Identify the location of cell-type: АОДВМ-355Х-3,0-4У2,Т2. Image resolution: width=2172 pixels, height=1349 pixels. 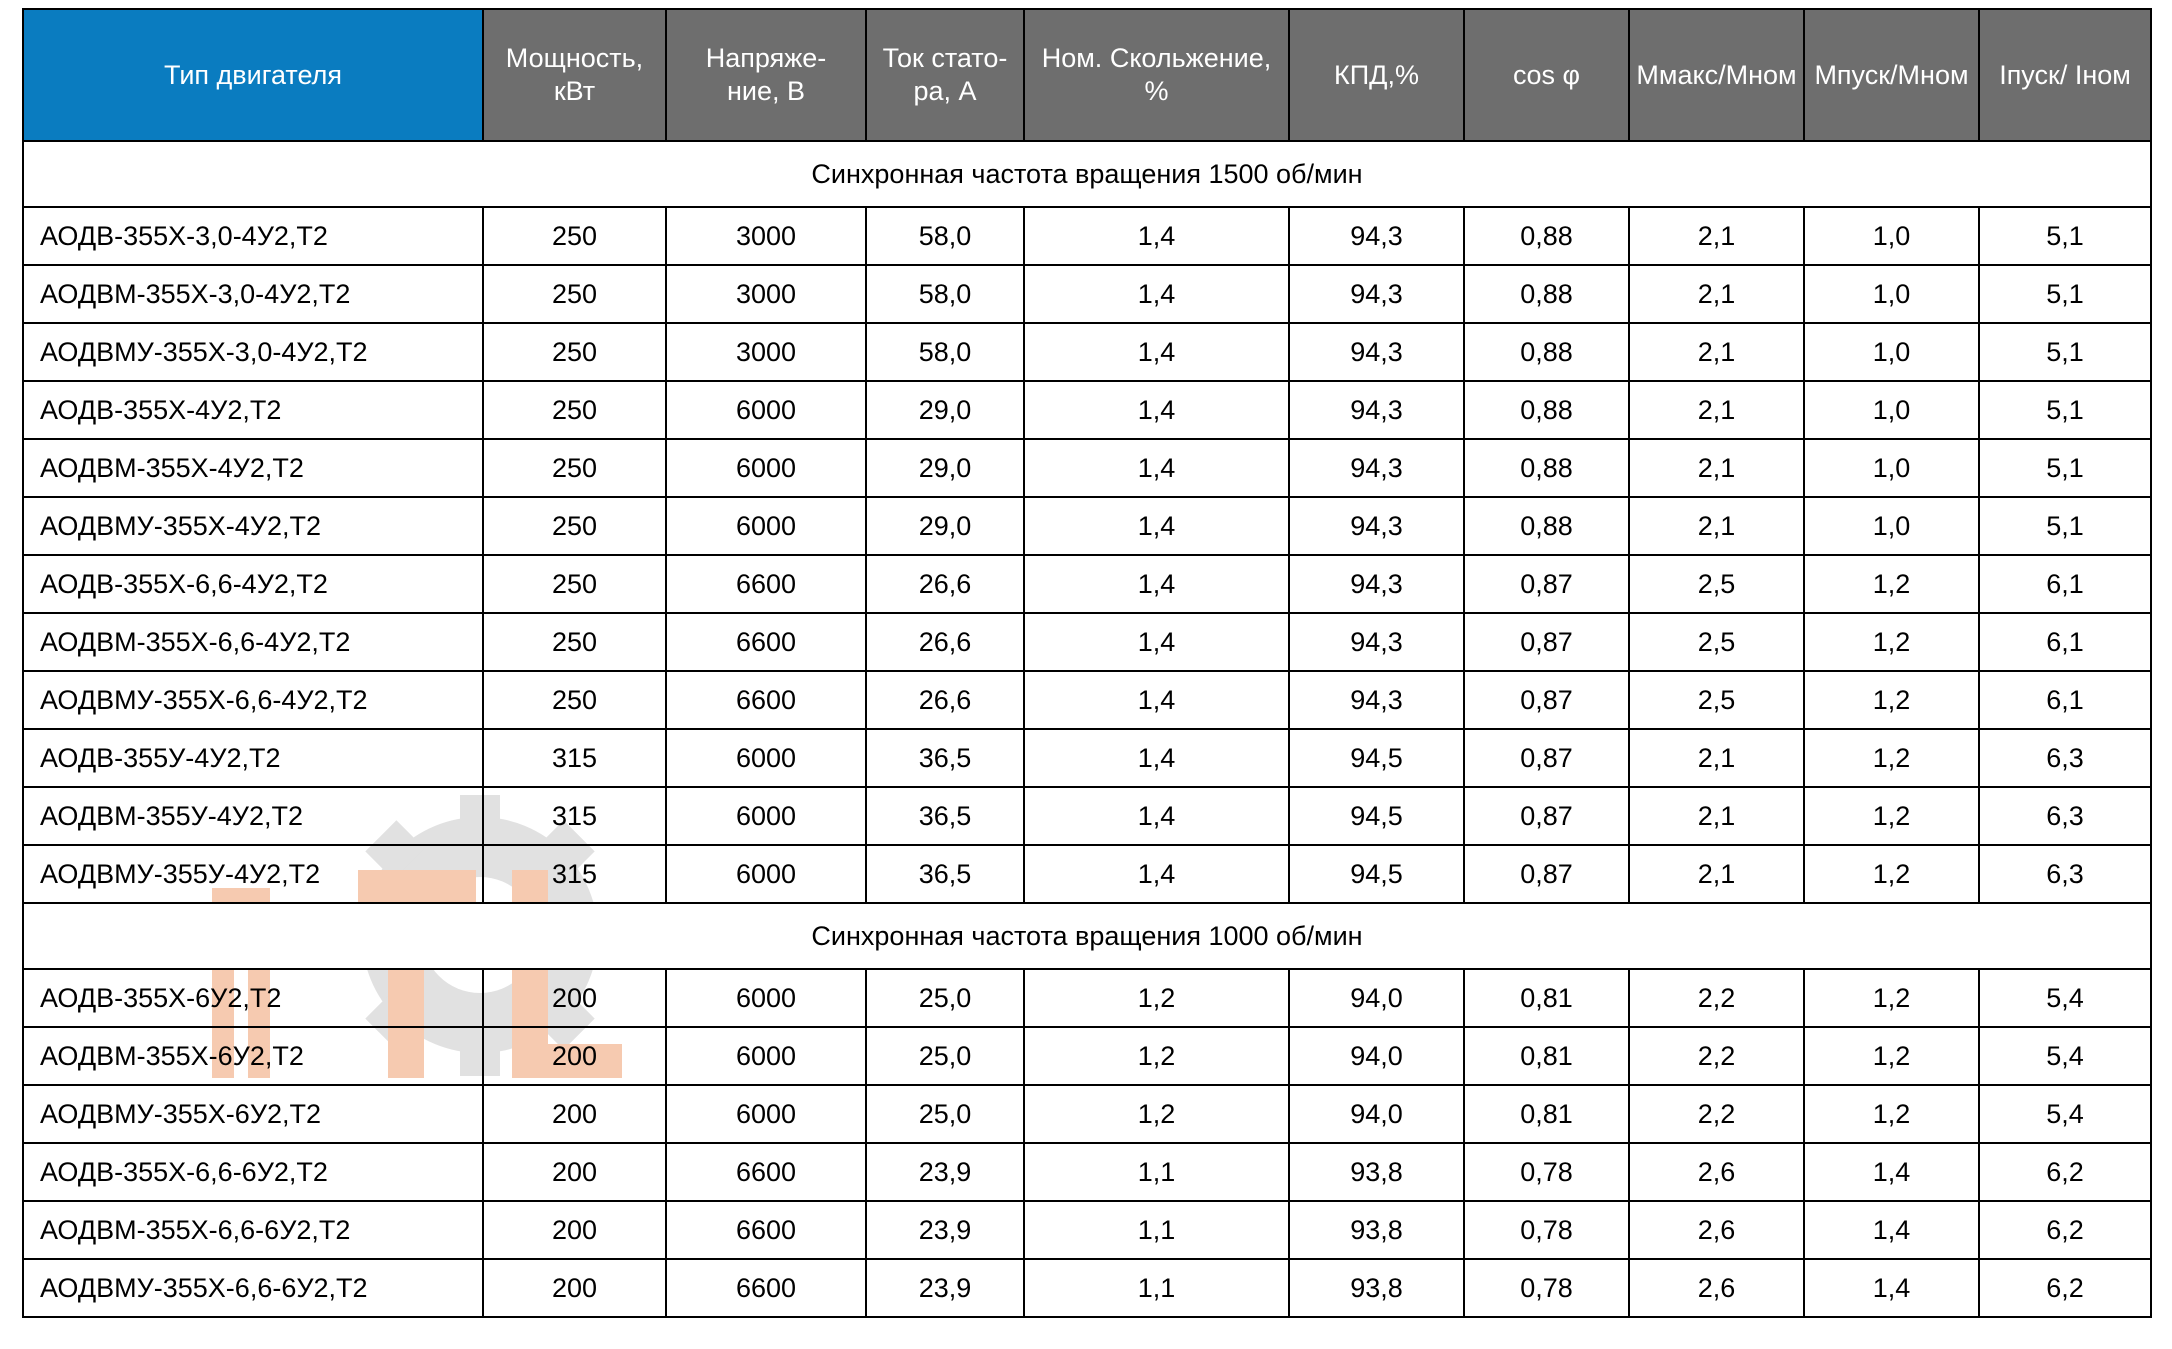
(253, 294).